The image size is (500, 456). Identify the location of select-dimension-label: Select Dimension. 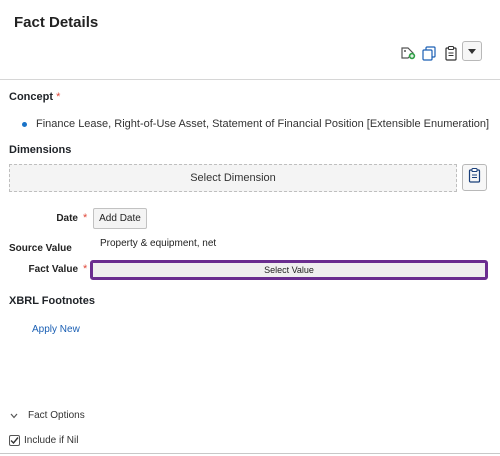
(233, 178).